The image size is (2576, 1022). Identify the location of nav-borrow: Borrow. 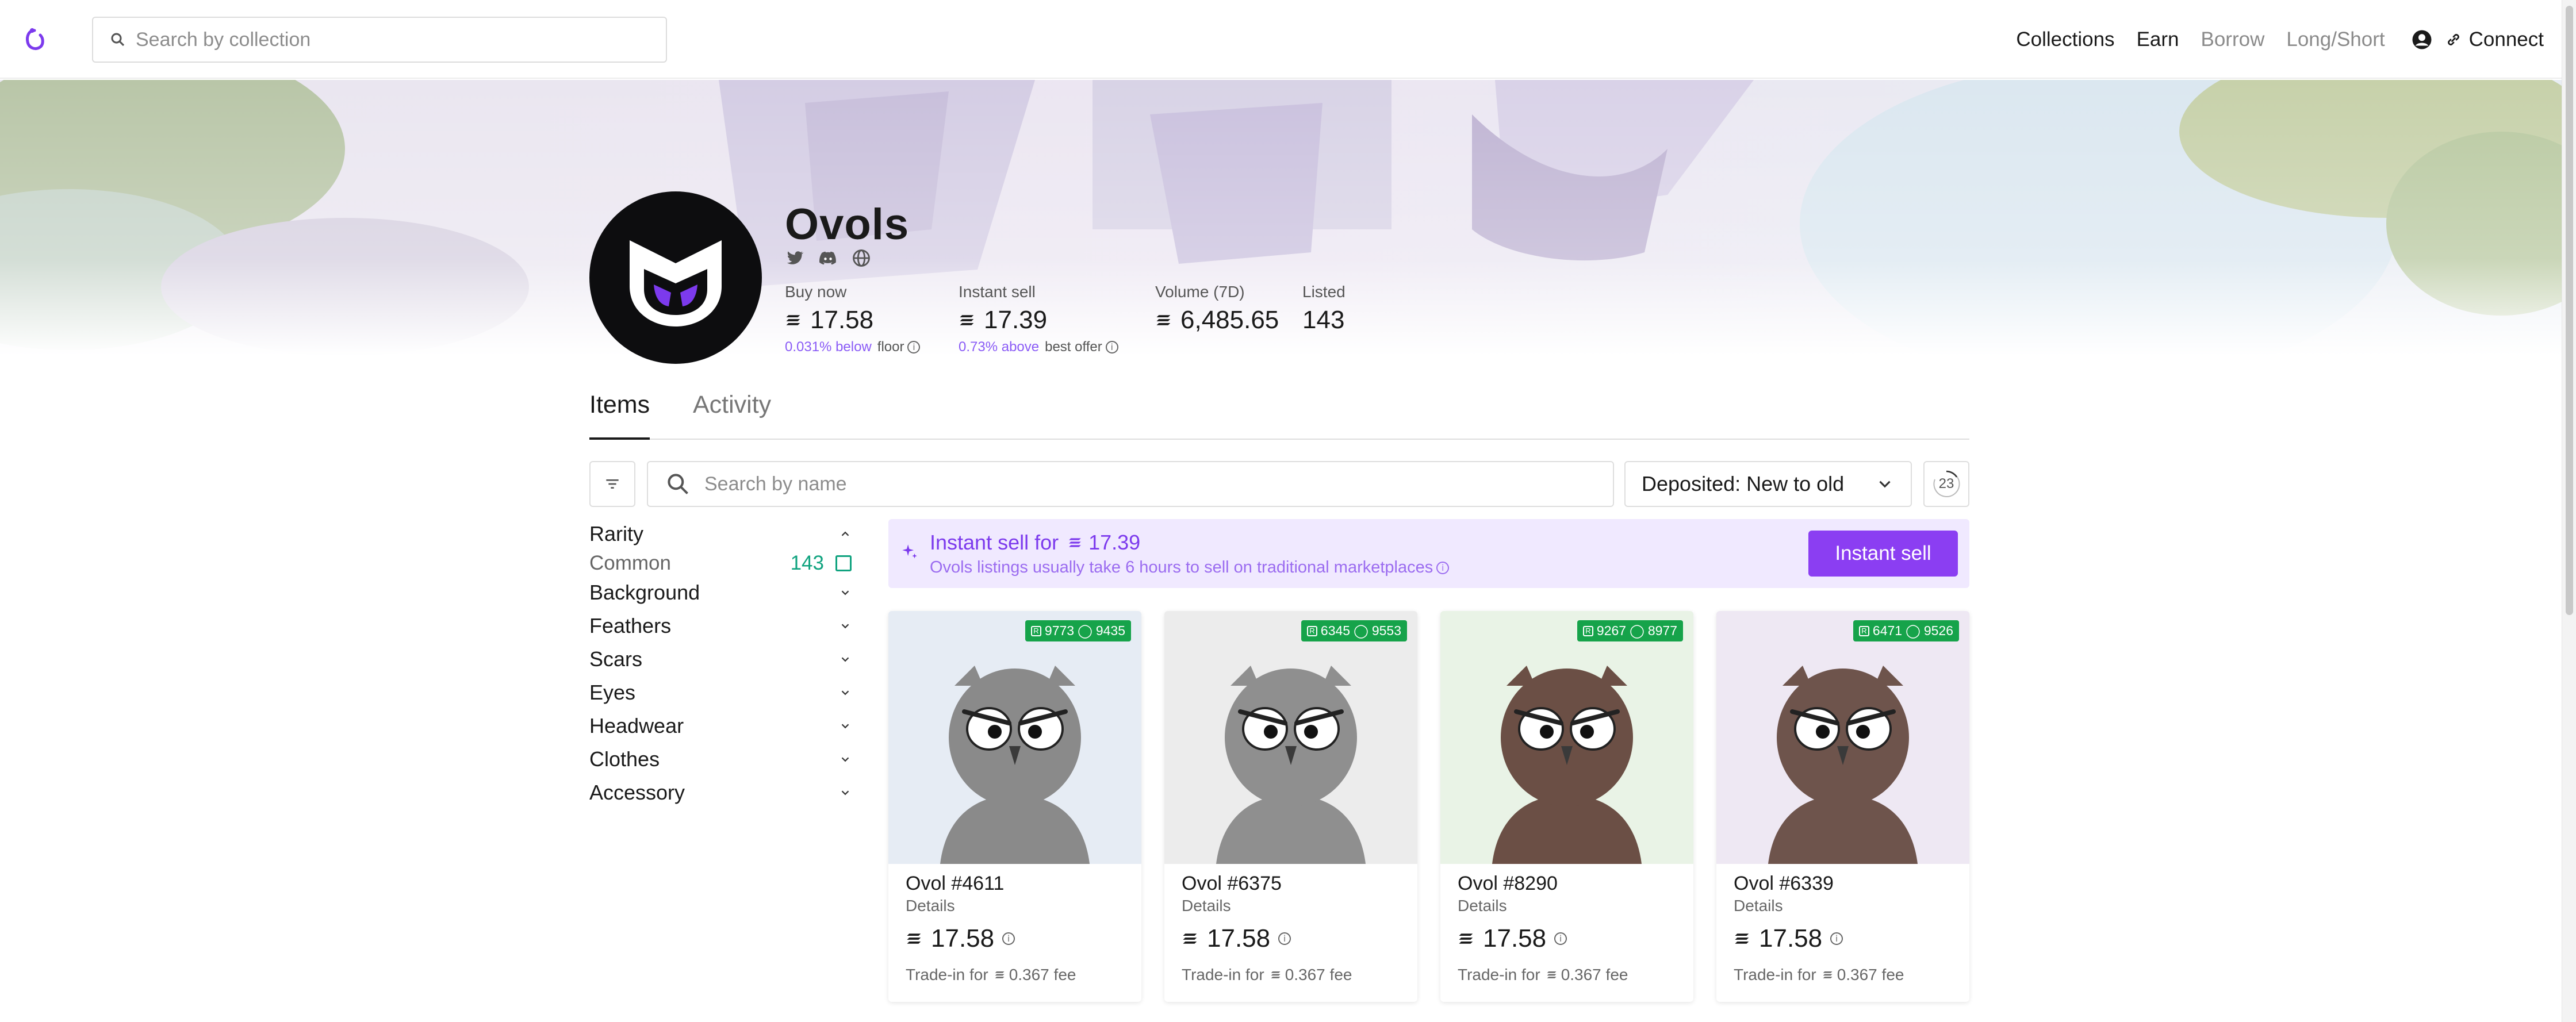
(2233, 39).